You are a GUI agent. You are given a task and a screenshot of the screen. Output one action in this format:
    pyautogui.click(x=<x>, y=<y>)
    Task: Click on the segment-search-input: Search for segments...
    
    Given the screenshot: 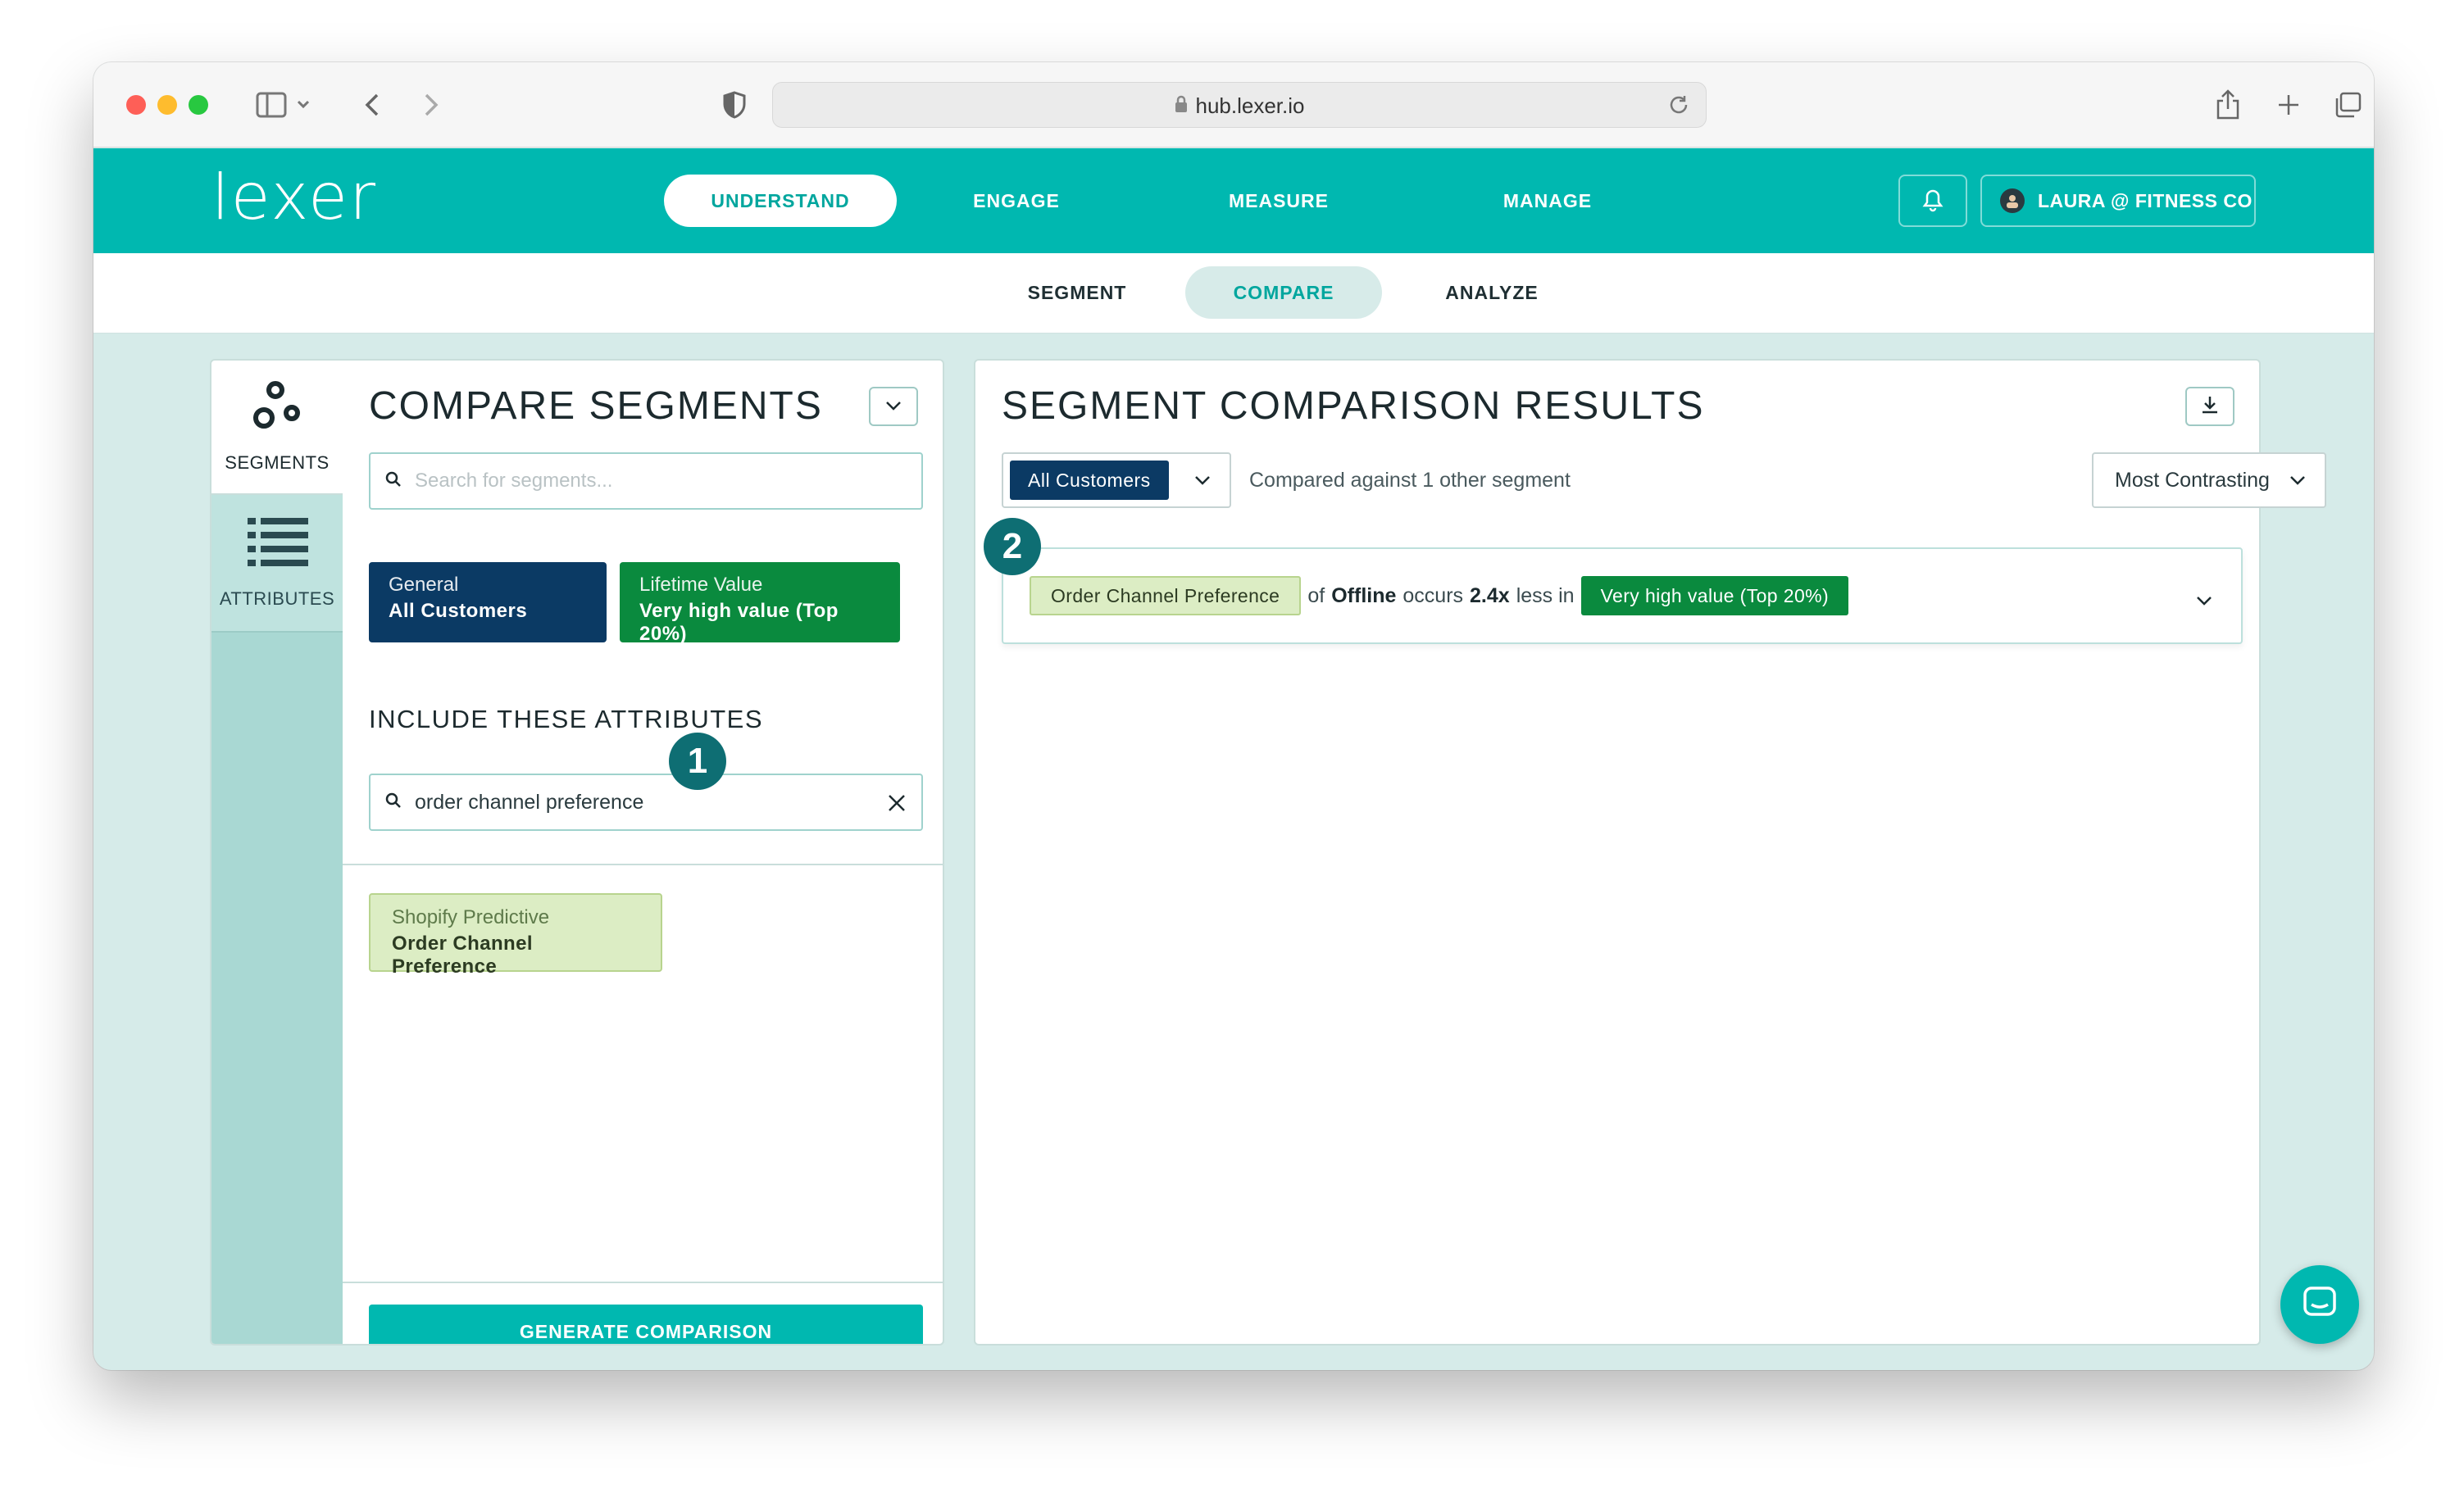 What is the action you would take?
    pyautogui.click(x=646, y=481)
    